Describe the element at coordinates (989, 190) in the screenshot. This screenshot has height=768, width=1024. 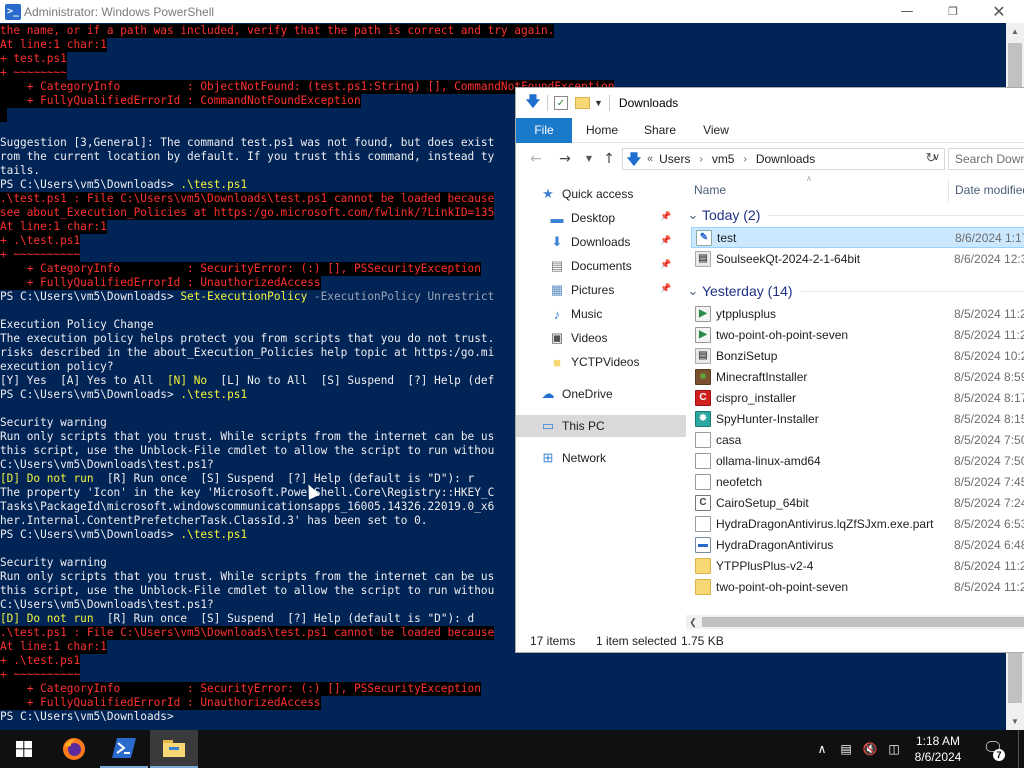
I see `column-date-modified: Date modified` at that location.